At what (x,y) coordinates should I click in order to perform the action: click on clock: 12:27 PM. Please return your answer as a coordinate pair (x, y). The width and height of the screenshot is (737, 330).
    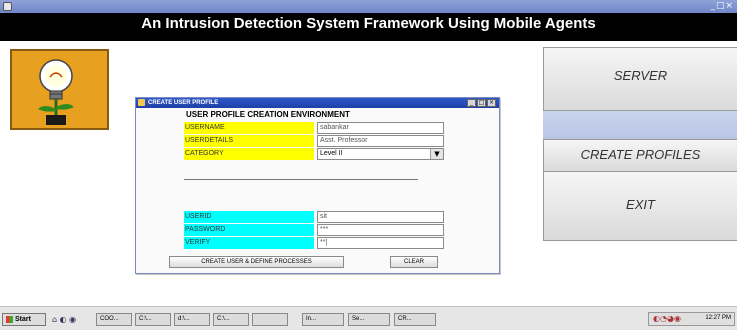
    Looking at the image, I should click on (718, 318).